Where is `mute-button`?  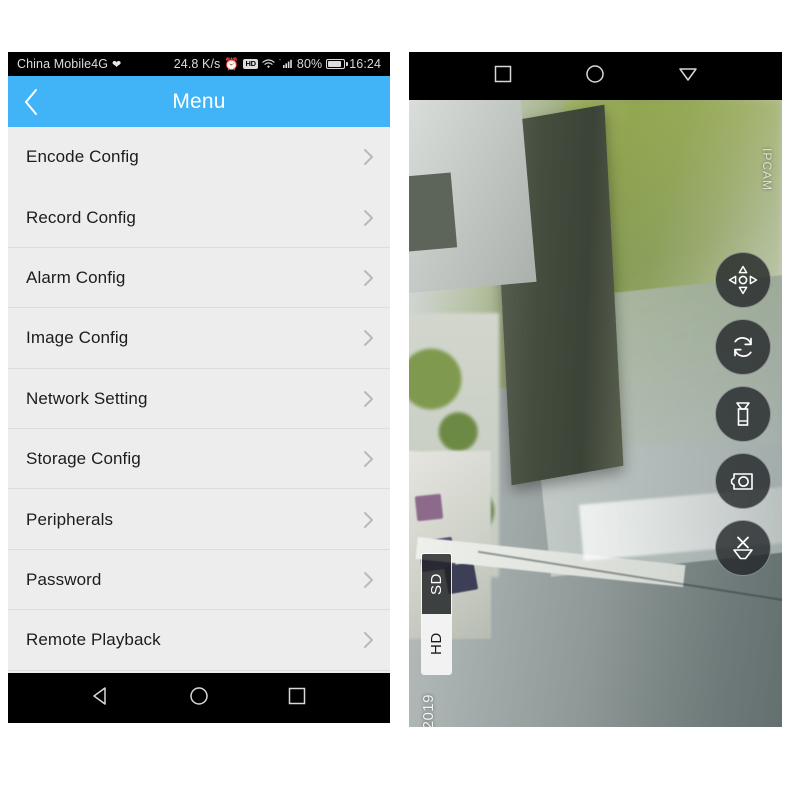 mute-button is located at coordinates (743, 548).